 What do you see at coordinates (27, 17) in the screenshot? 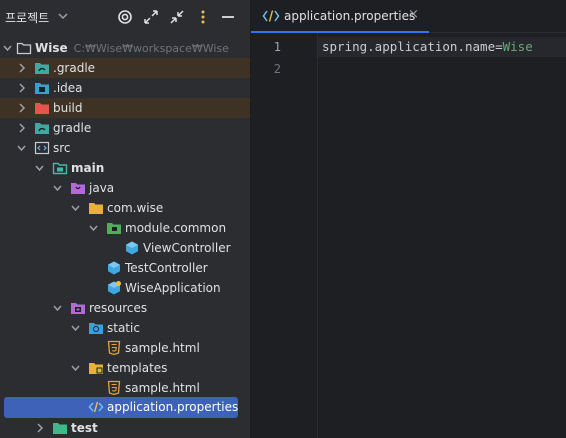
I see `project-view-selector: 프로젝트` at bounding box center [27, 17].